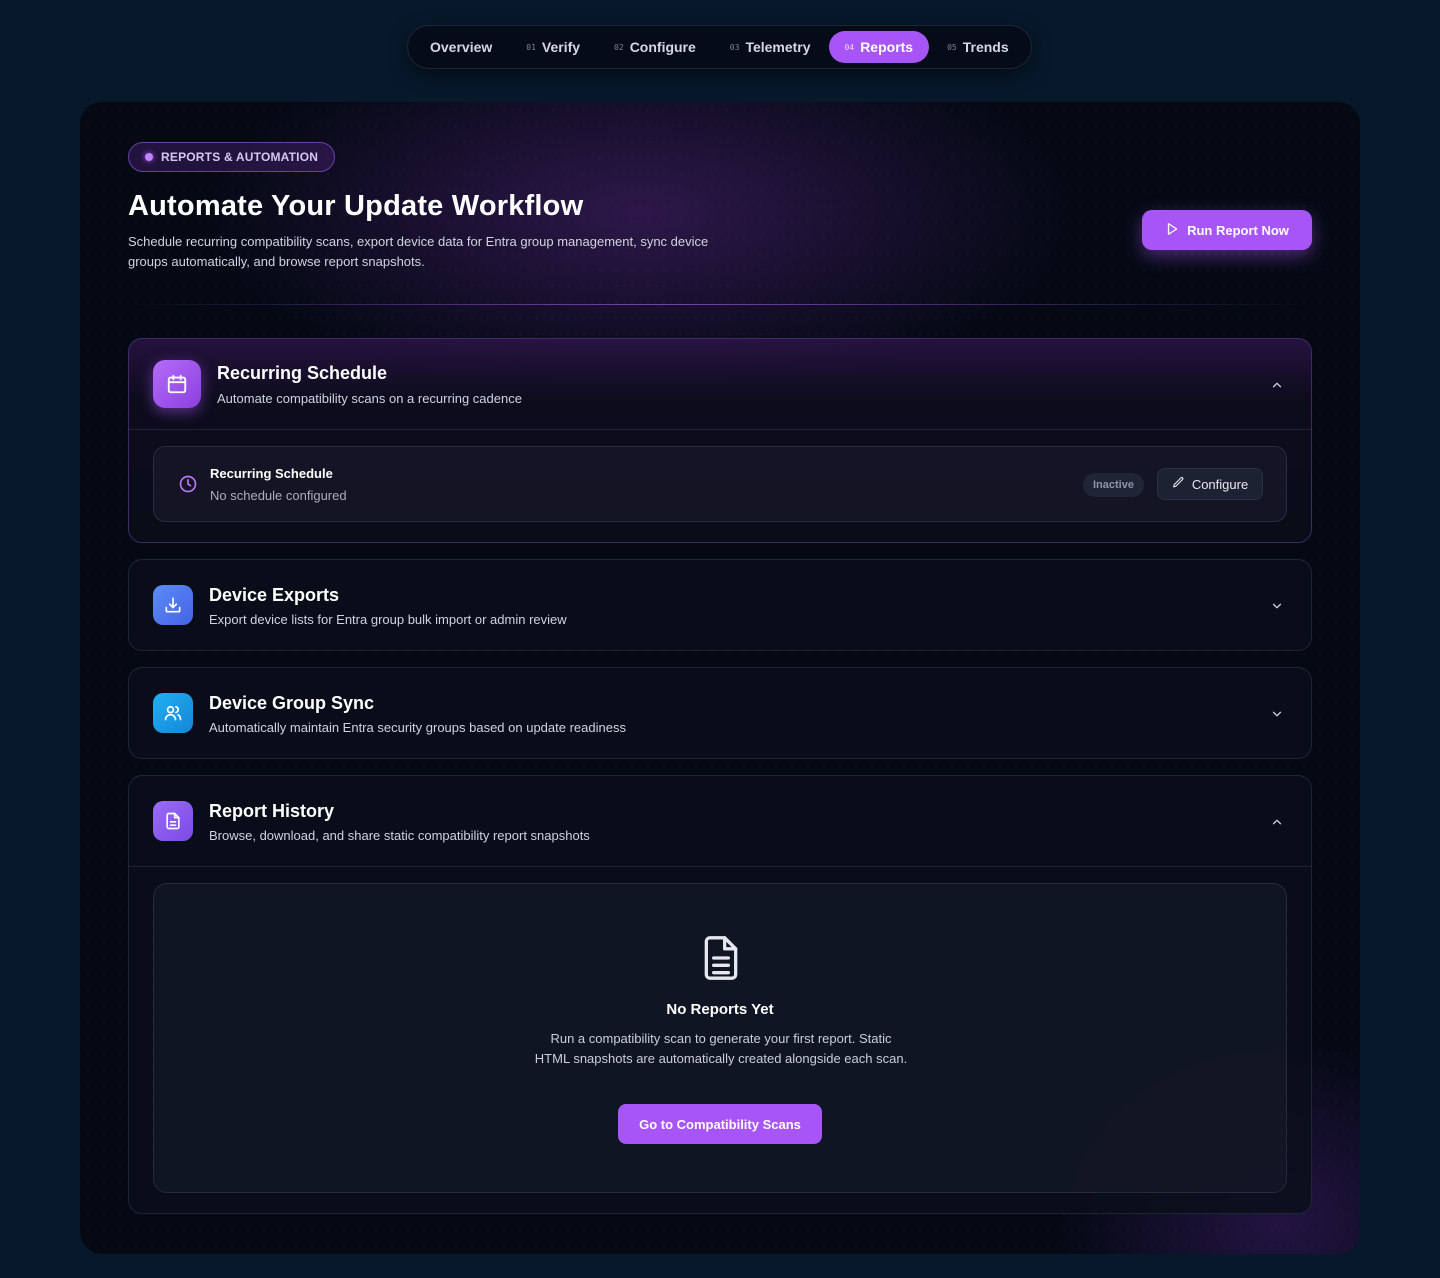  I want to click on section-badge: REPORTS & AUTOMATION, so click(232, 157).